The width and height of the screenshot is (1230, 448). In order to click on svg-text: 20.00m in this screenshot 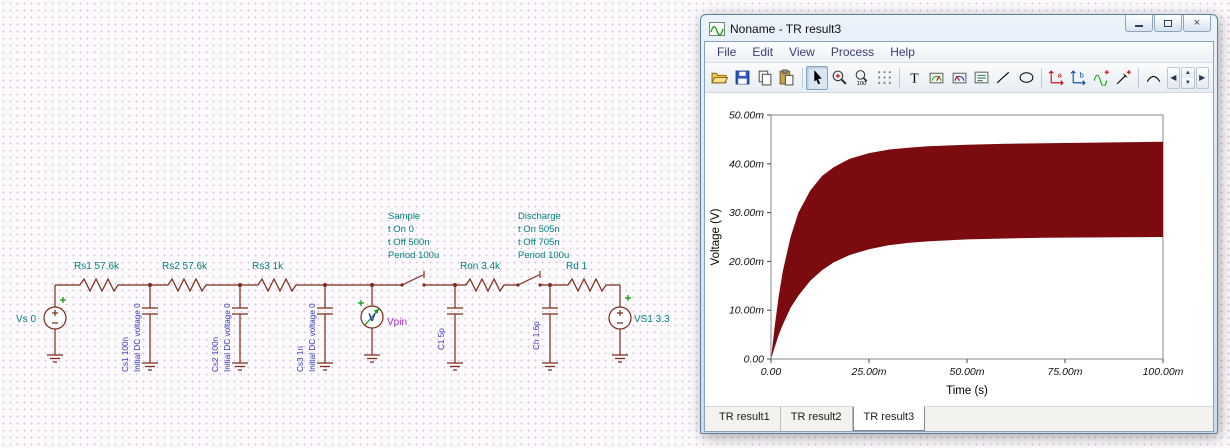, I will do `click(746, 262)`.